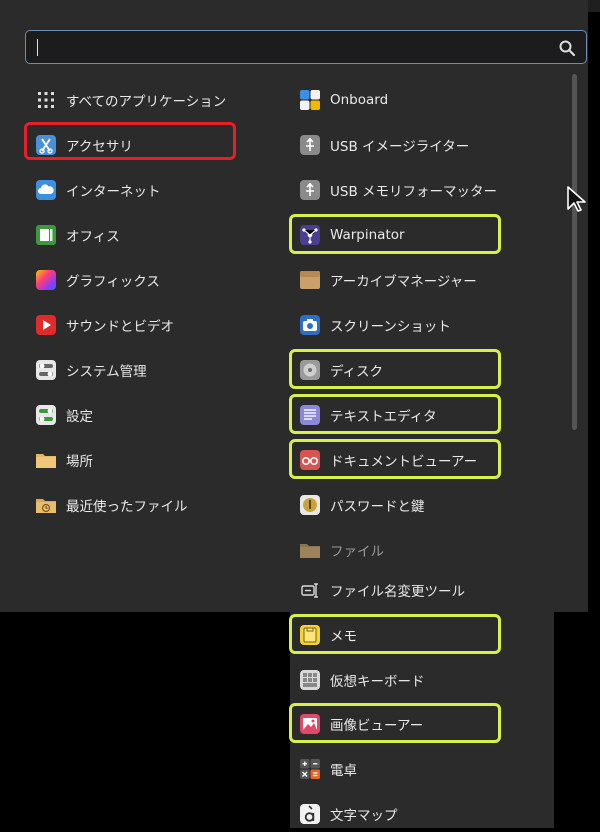 The height and width of the screenshot is (832, 600). I want to click on mouse-pointer-icon, so click(576, 199).